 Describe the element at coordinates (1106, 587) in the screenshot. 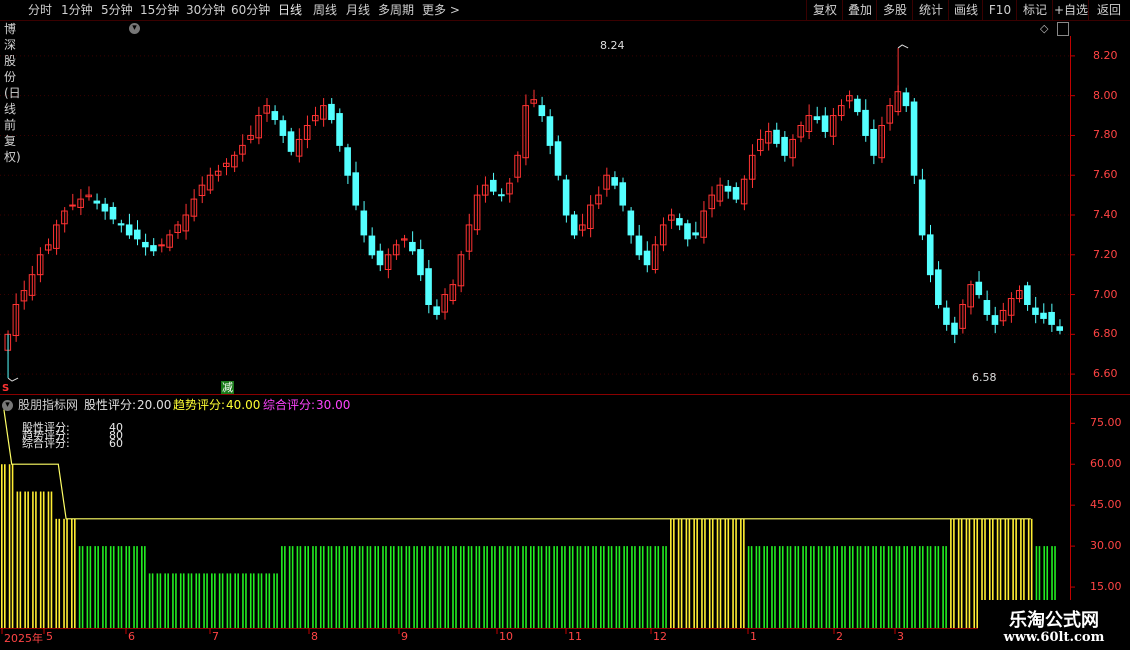

I see `indicator-axis-label: 15.00` at that location.